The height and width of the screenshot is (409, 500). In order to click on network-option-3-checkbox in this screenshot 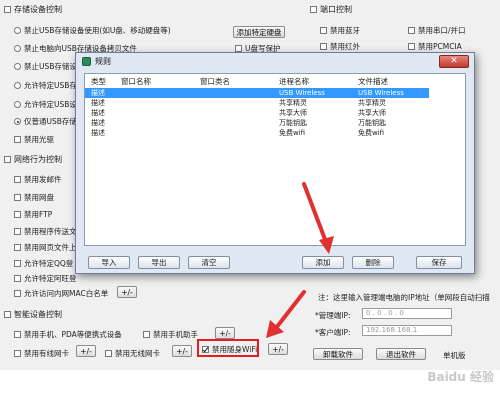, I will do `click(17, 214)`.